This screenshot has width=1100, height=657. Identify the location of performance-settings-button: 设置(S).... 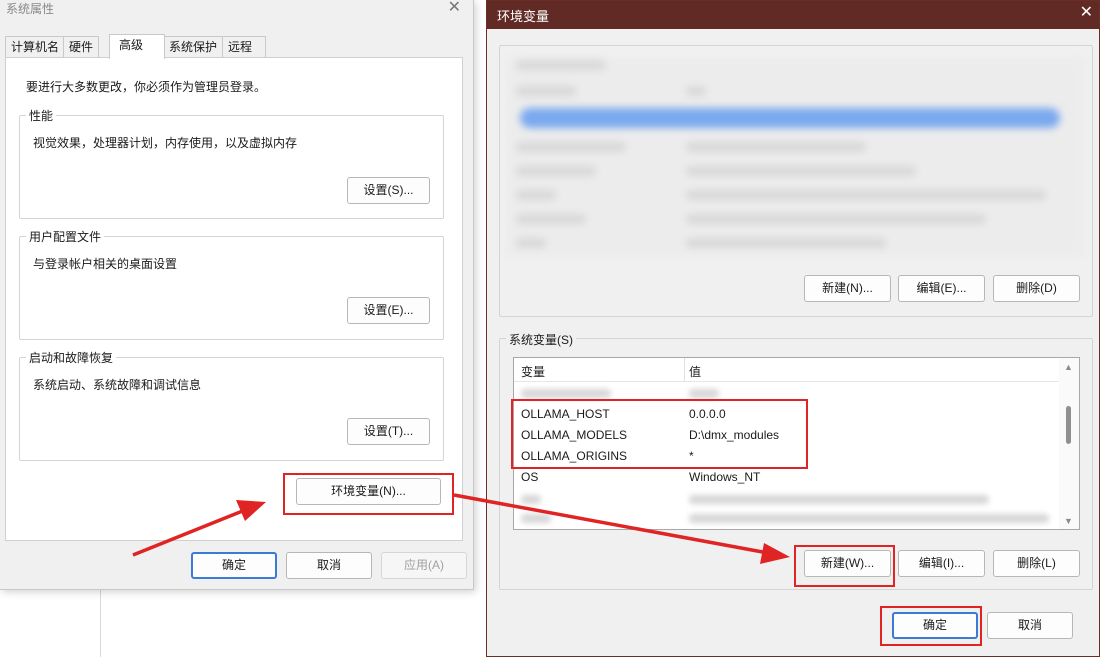
(388, 190).